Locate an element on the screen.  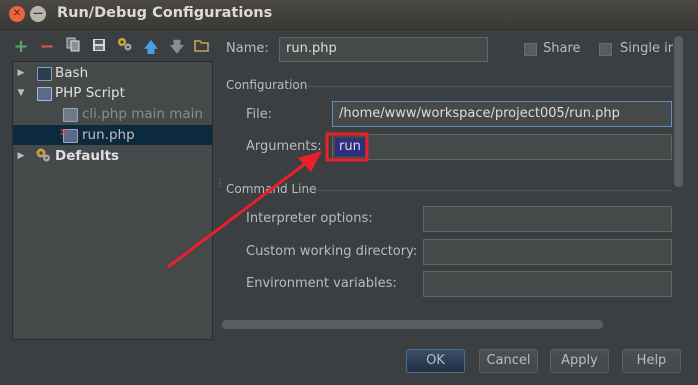
interpreter-options-label: Interpreter options: is located at coordinates (309, 218).